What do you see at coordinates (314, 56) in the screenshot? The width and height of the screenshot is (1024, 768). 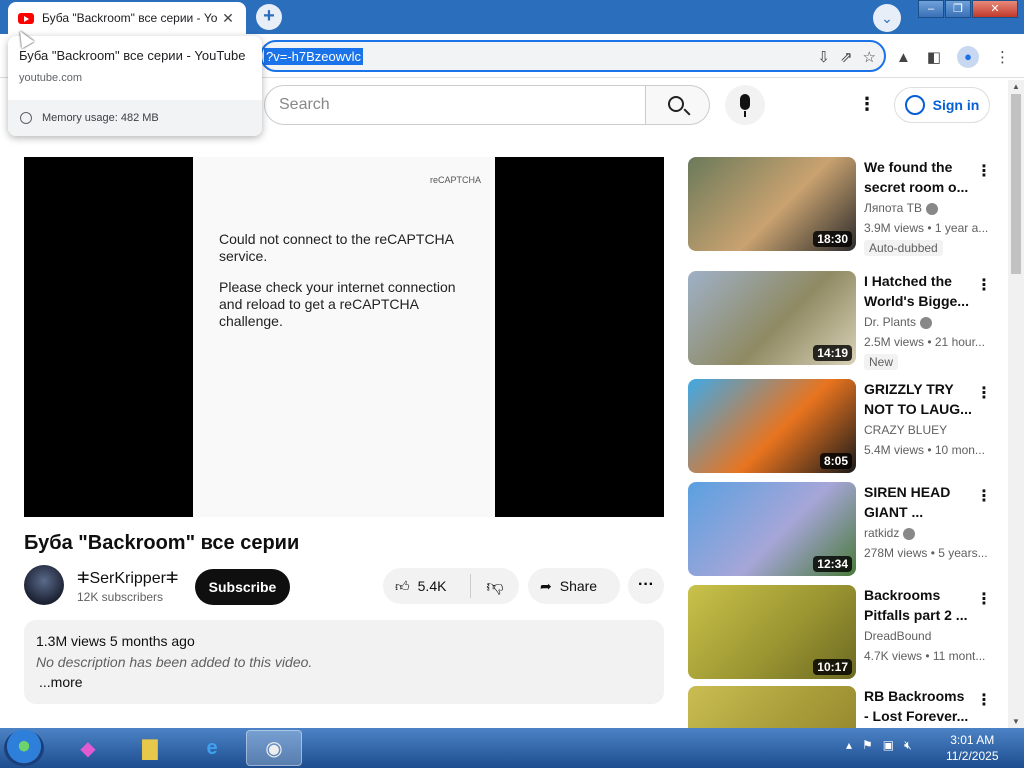 I see `url-text: ?v=-h7Bzeowvlc` at bounding box center [314, 56].